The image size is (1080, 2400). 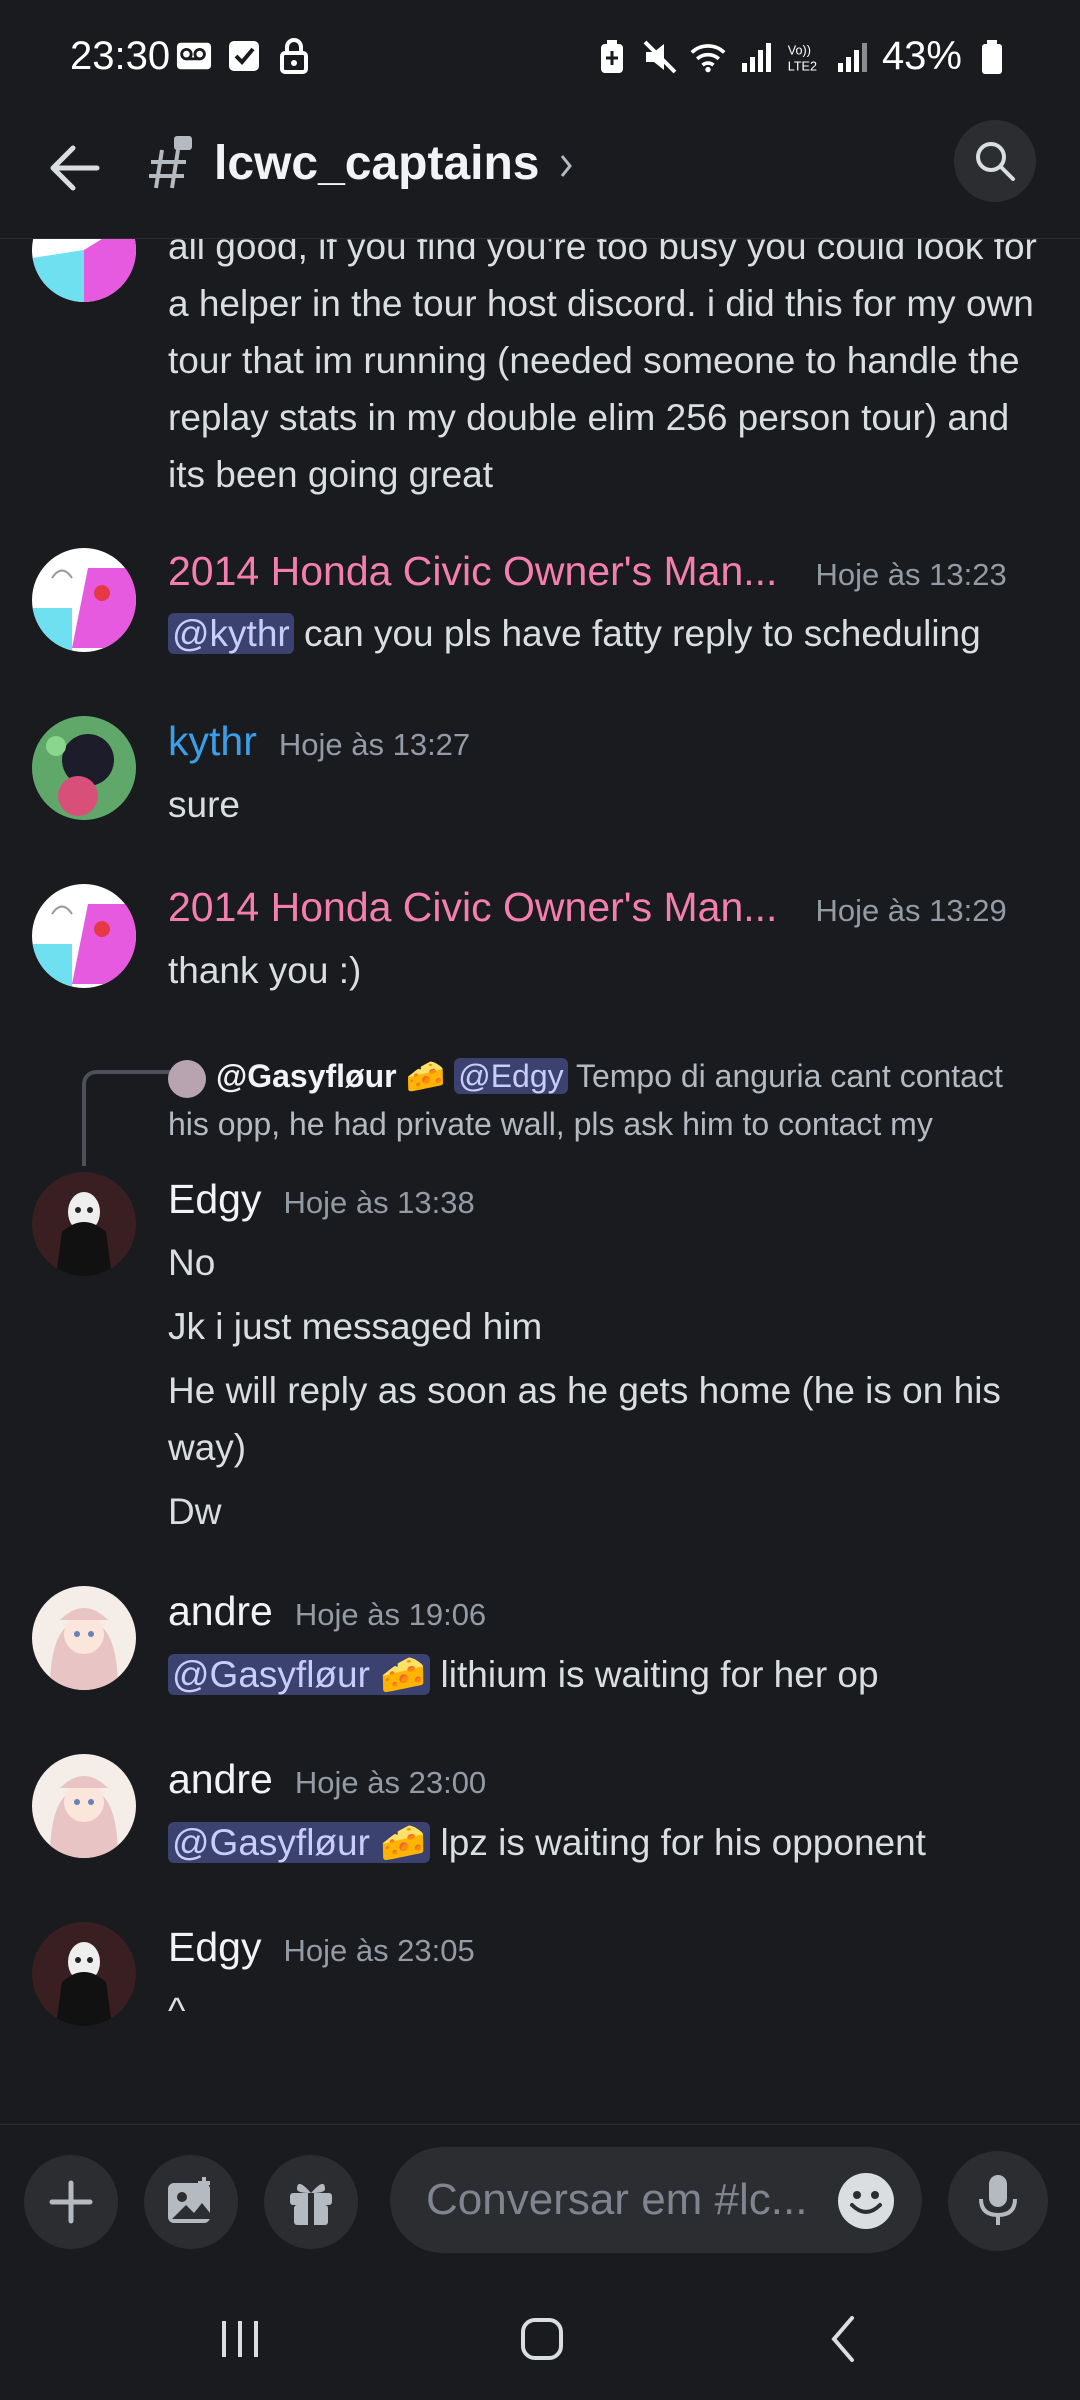 What do you see at coordinates (355, 1326) in the screenshot?
I see `message-line: Jk i just messaged him` at bounding box center [355, 1326].